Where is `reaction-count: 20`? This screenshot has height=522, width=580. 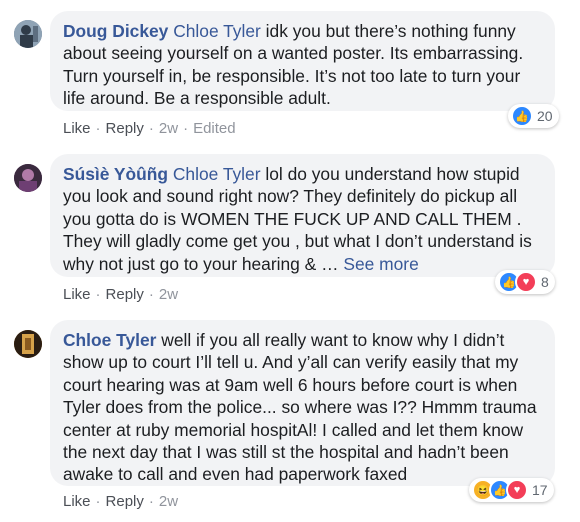
reaction-count: 20 is located at coordinates (545, 116).